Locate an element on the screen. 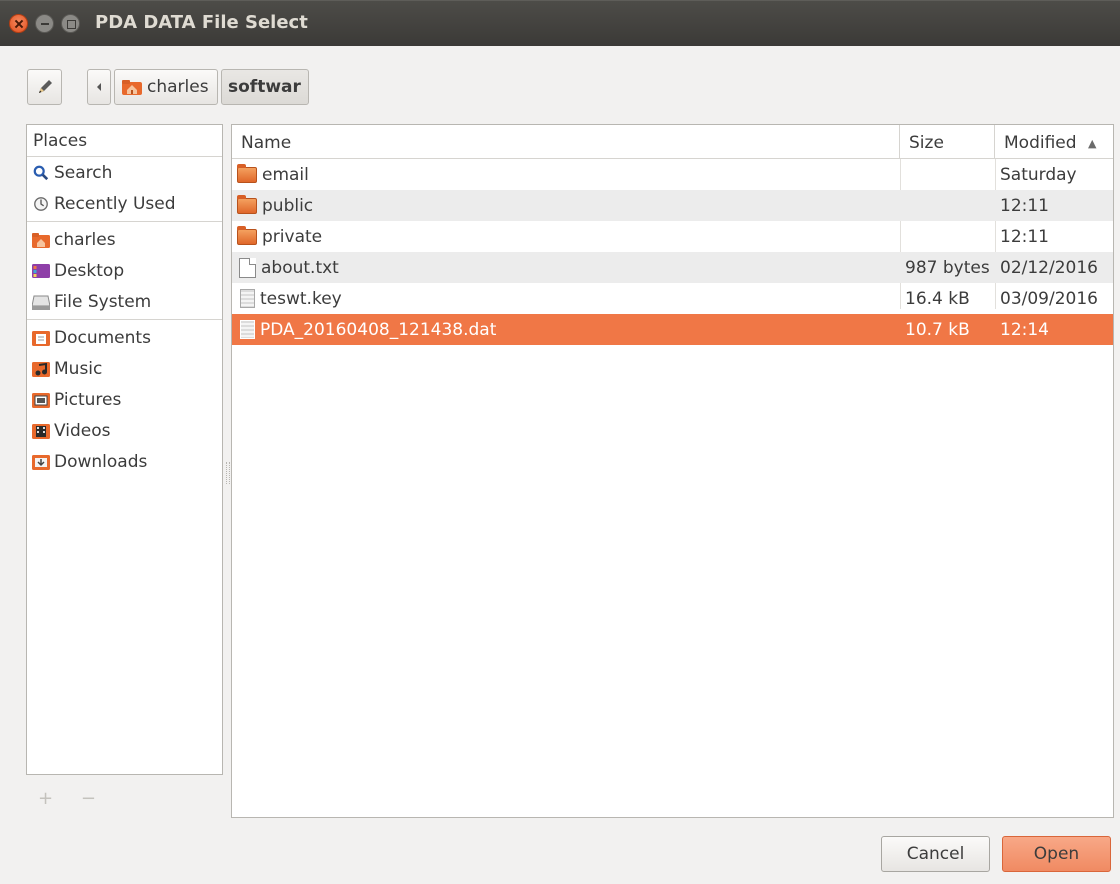 The width and height of the screenshot is (1120, 884). sidebar-item-documents: Documents is located at coordinates (124, 337).